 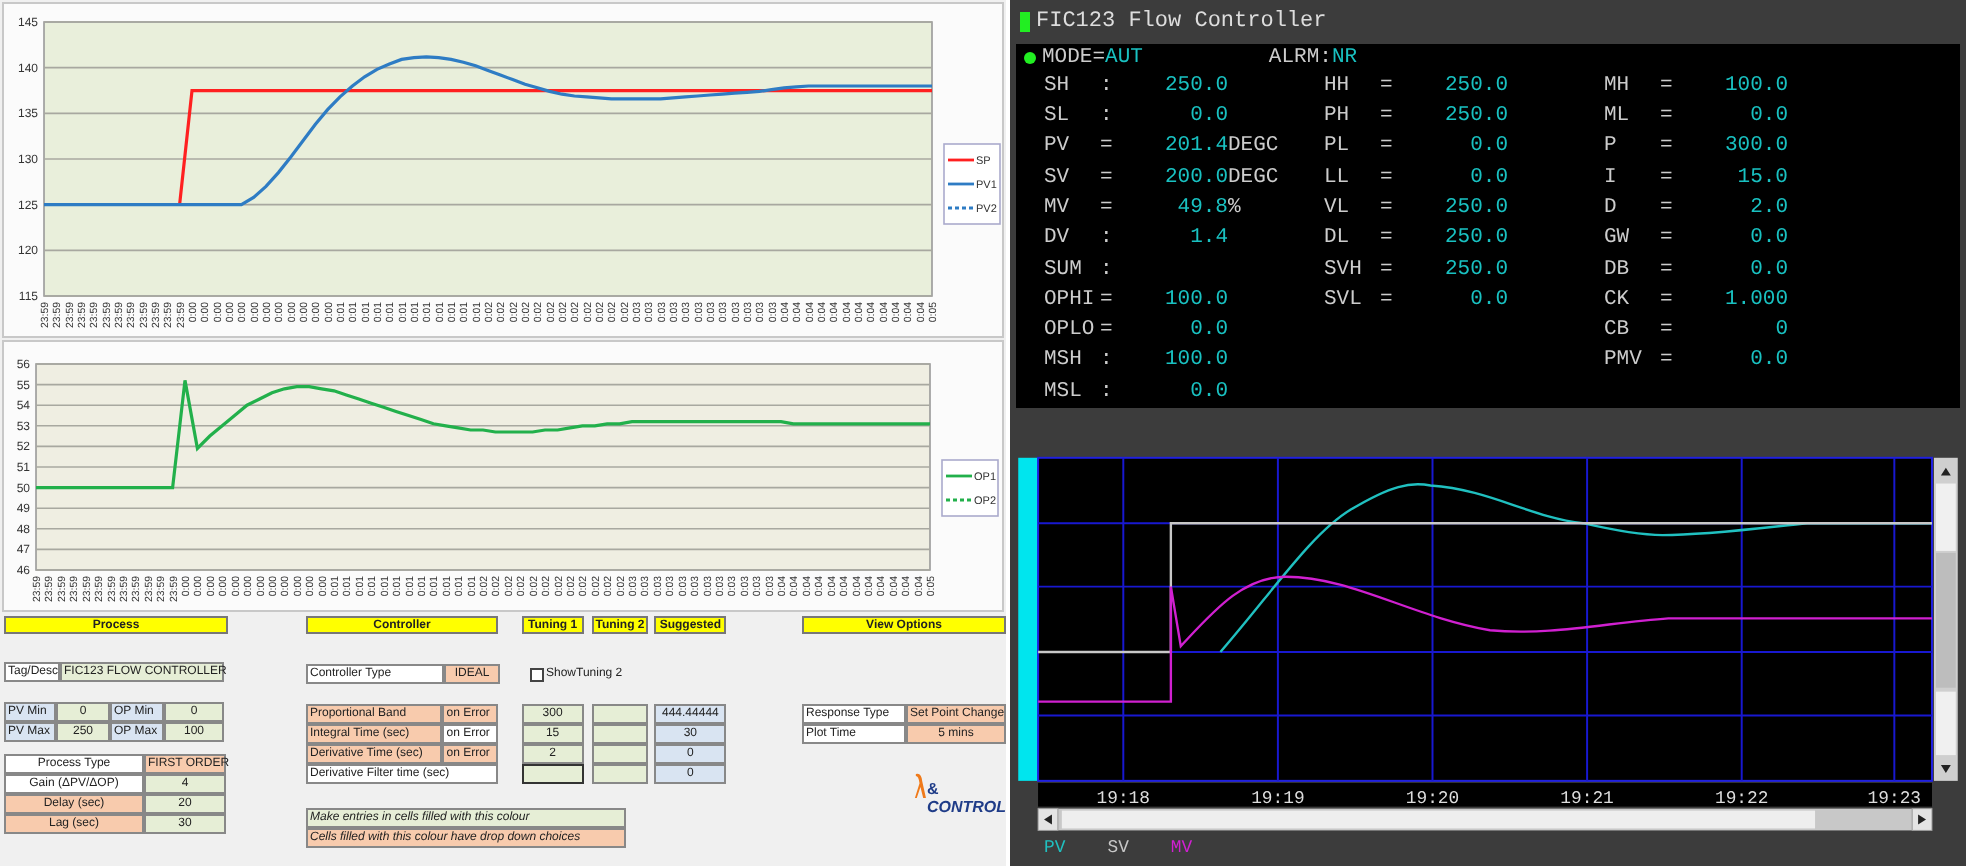 I want to click on param-label: SVL, so click(x=1344, y=300).